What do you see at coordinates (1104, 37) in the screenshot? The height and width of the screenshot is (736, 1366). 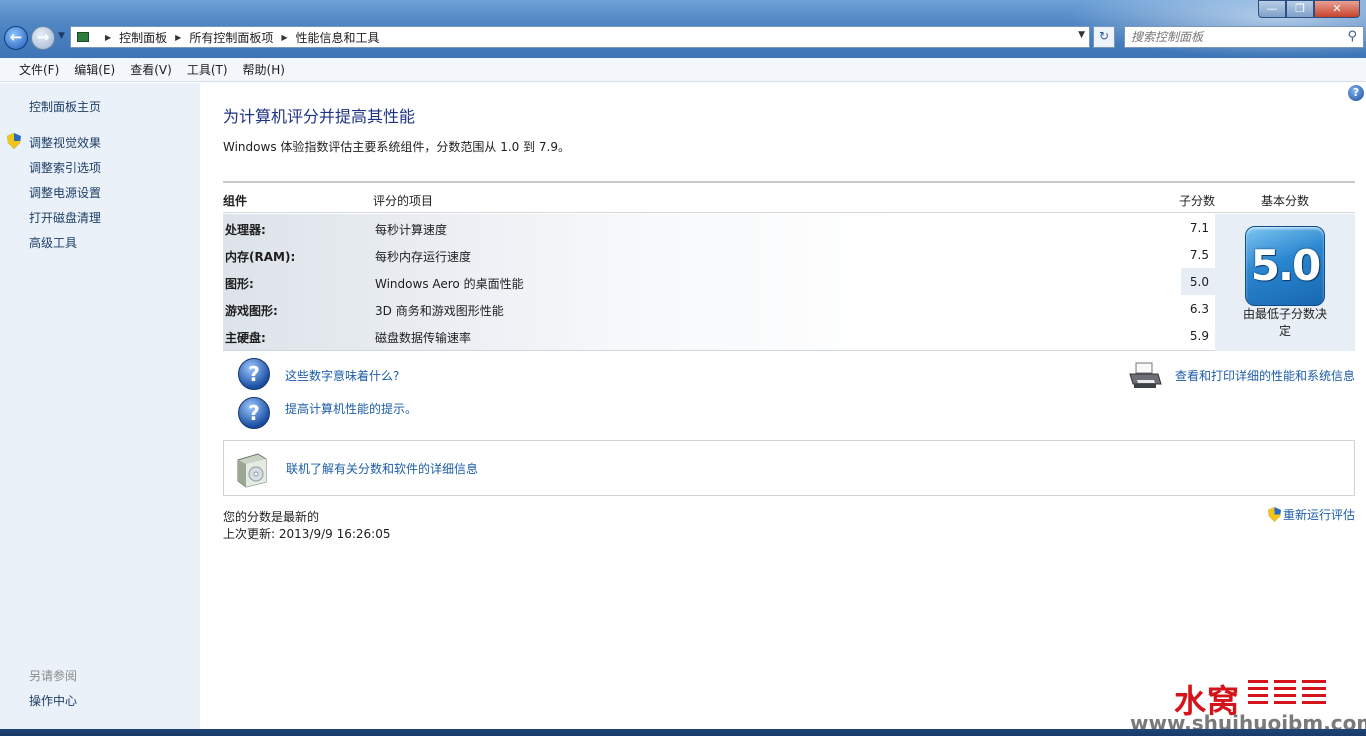 I see `refresh-button: ↻` at bounding box center [1104, 37].